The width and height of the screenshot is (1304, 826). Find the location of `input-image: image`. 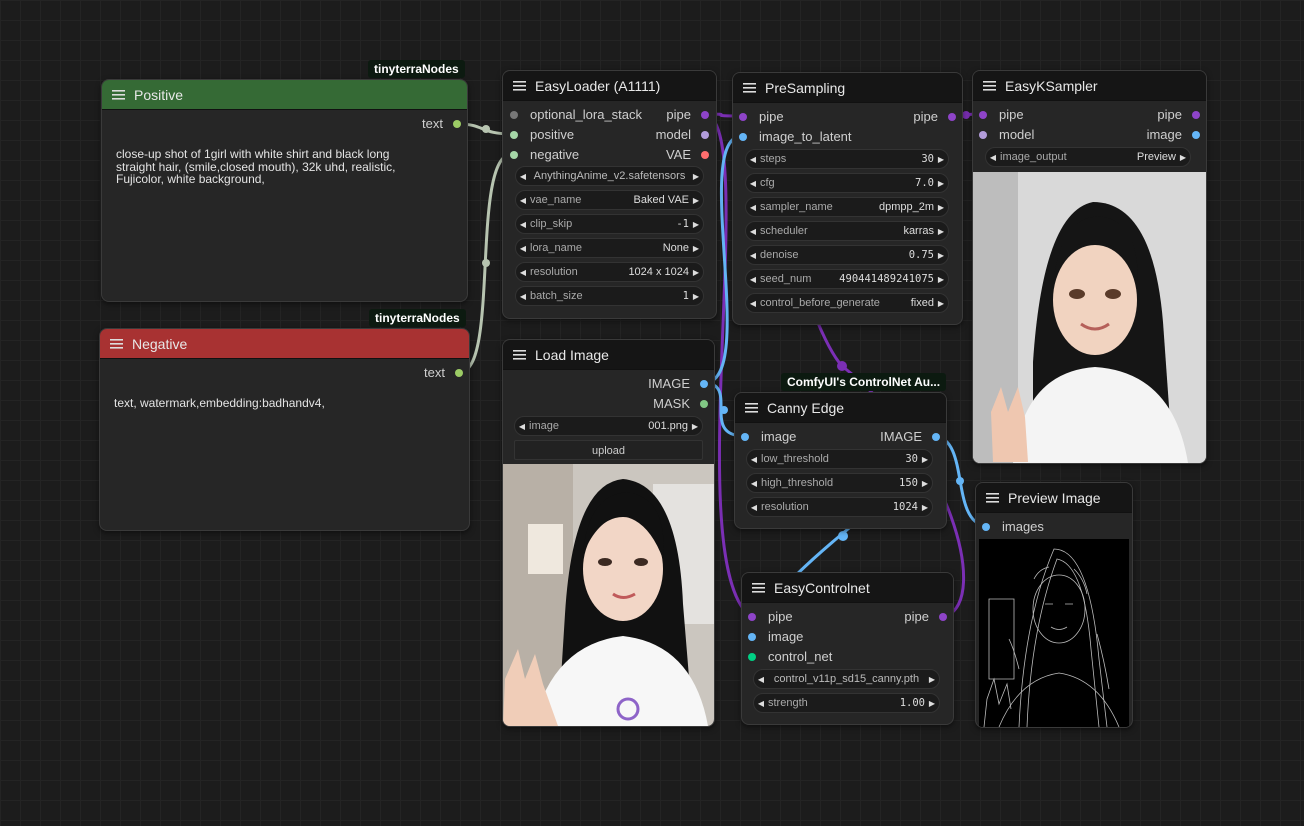

input-image: image is located at coordinates (768, 437).